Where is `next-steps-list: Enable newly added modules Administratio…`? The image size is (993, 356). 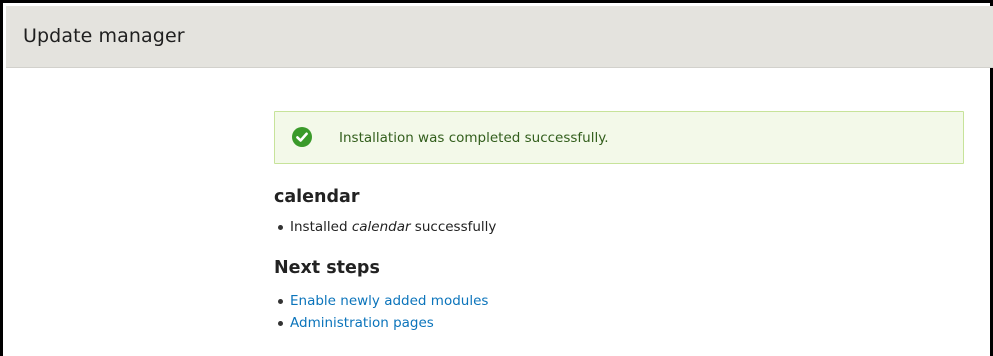 next-steps-list: Enable newly added modules Administratio… is located at coordinates (381, 312).